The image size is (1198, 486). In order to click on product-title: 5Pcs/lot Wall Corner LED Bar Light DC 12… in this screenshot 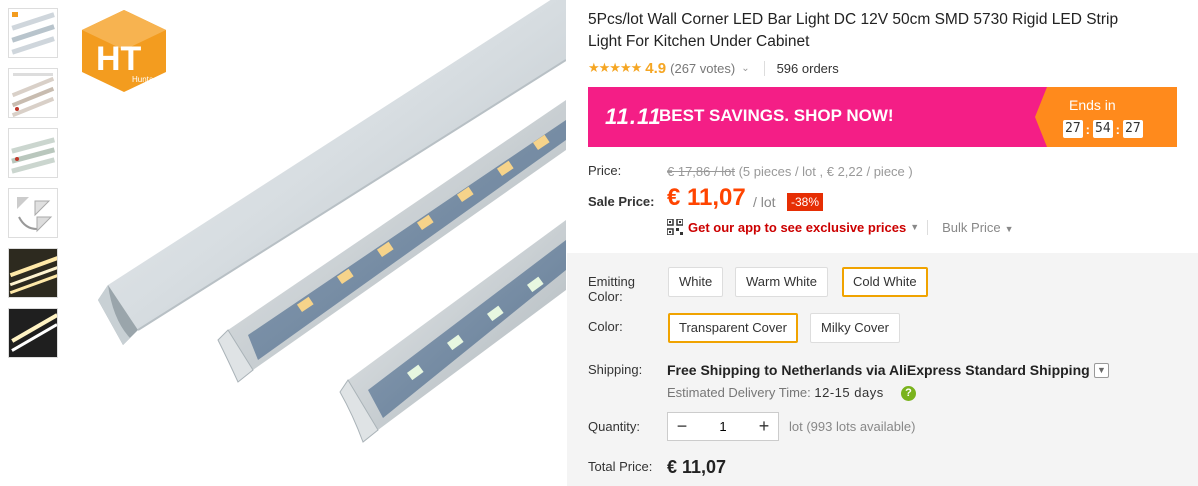, I will do `click(853, 30)`.